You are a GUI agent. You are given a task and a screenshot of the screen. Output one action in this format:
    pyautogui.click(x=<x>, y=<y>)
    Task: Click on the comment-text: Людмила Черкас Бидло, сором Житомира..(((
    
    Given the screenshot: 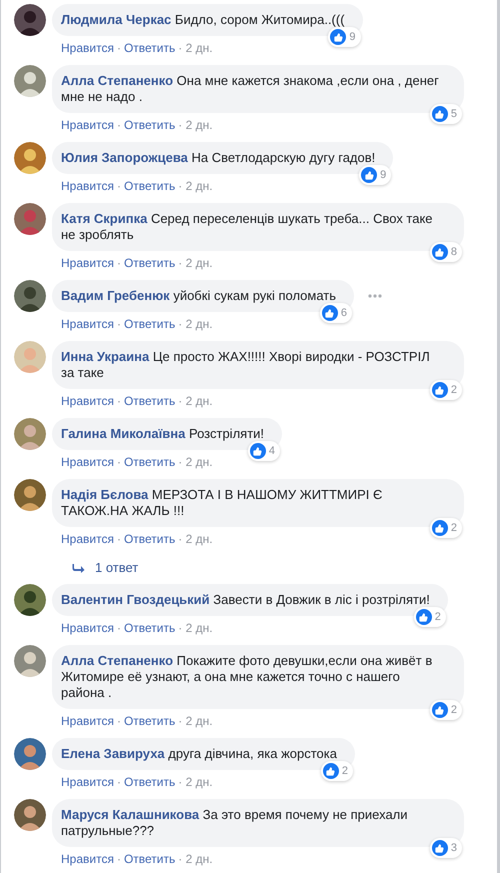 What is the action you would take?
    pyautogui.click(x=203, y=20)
    